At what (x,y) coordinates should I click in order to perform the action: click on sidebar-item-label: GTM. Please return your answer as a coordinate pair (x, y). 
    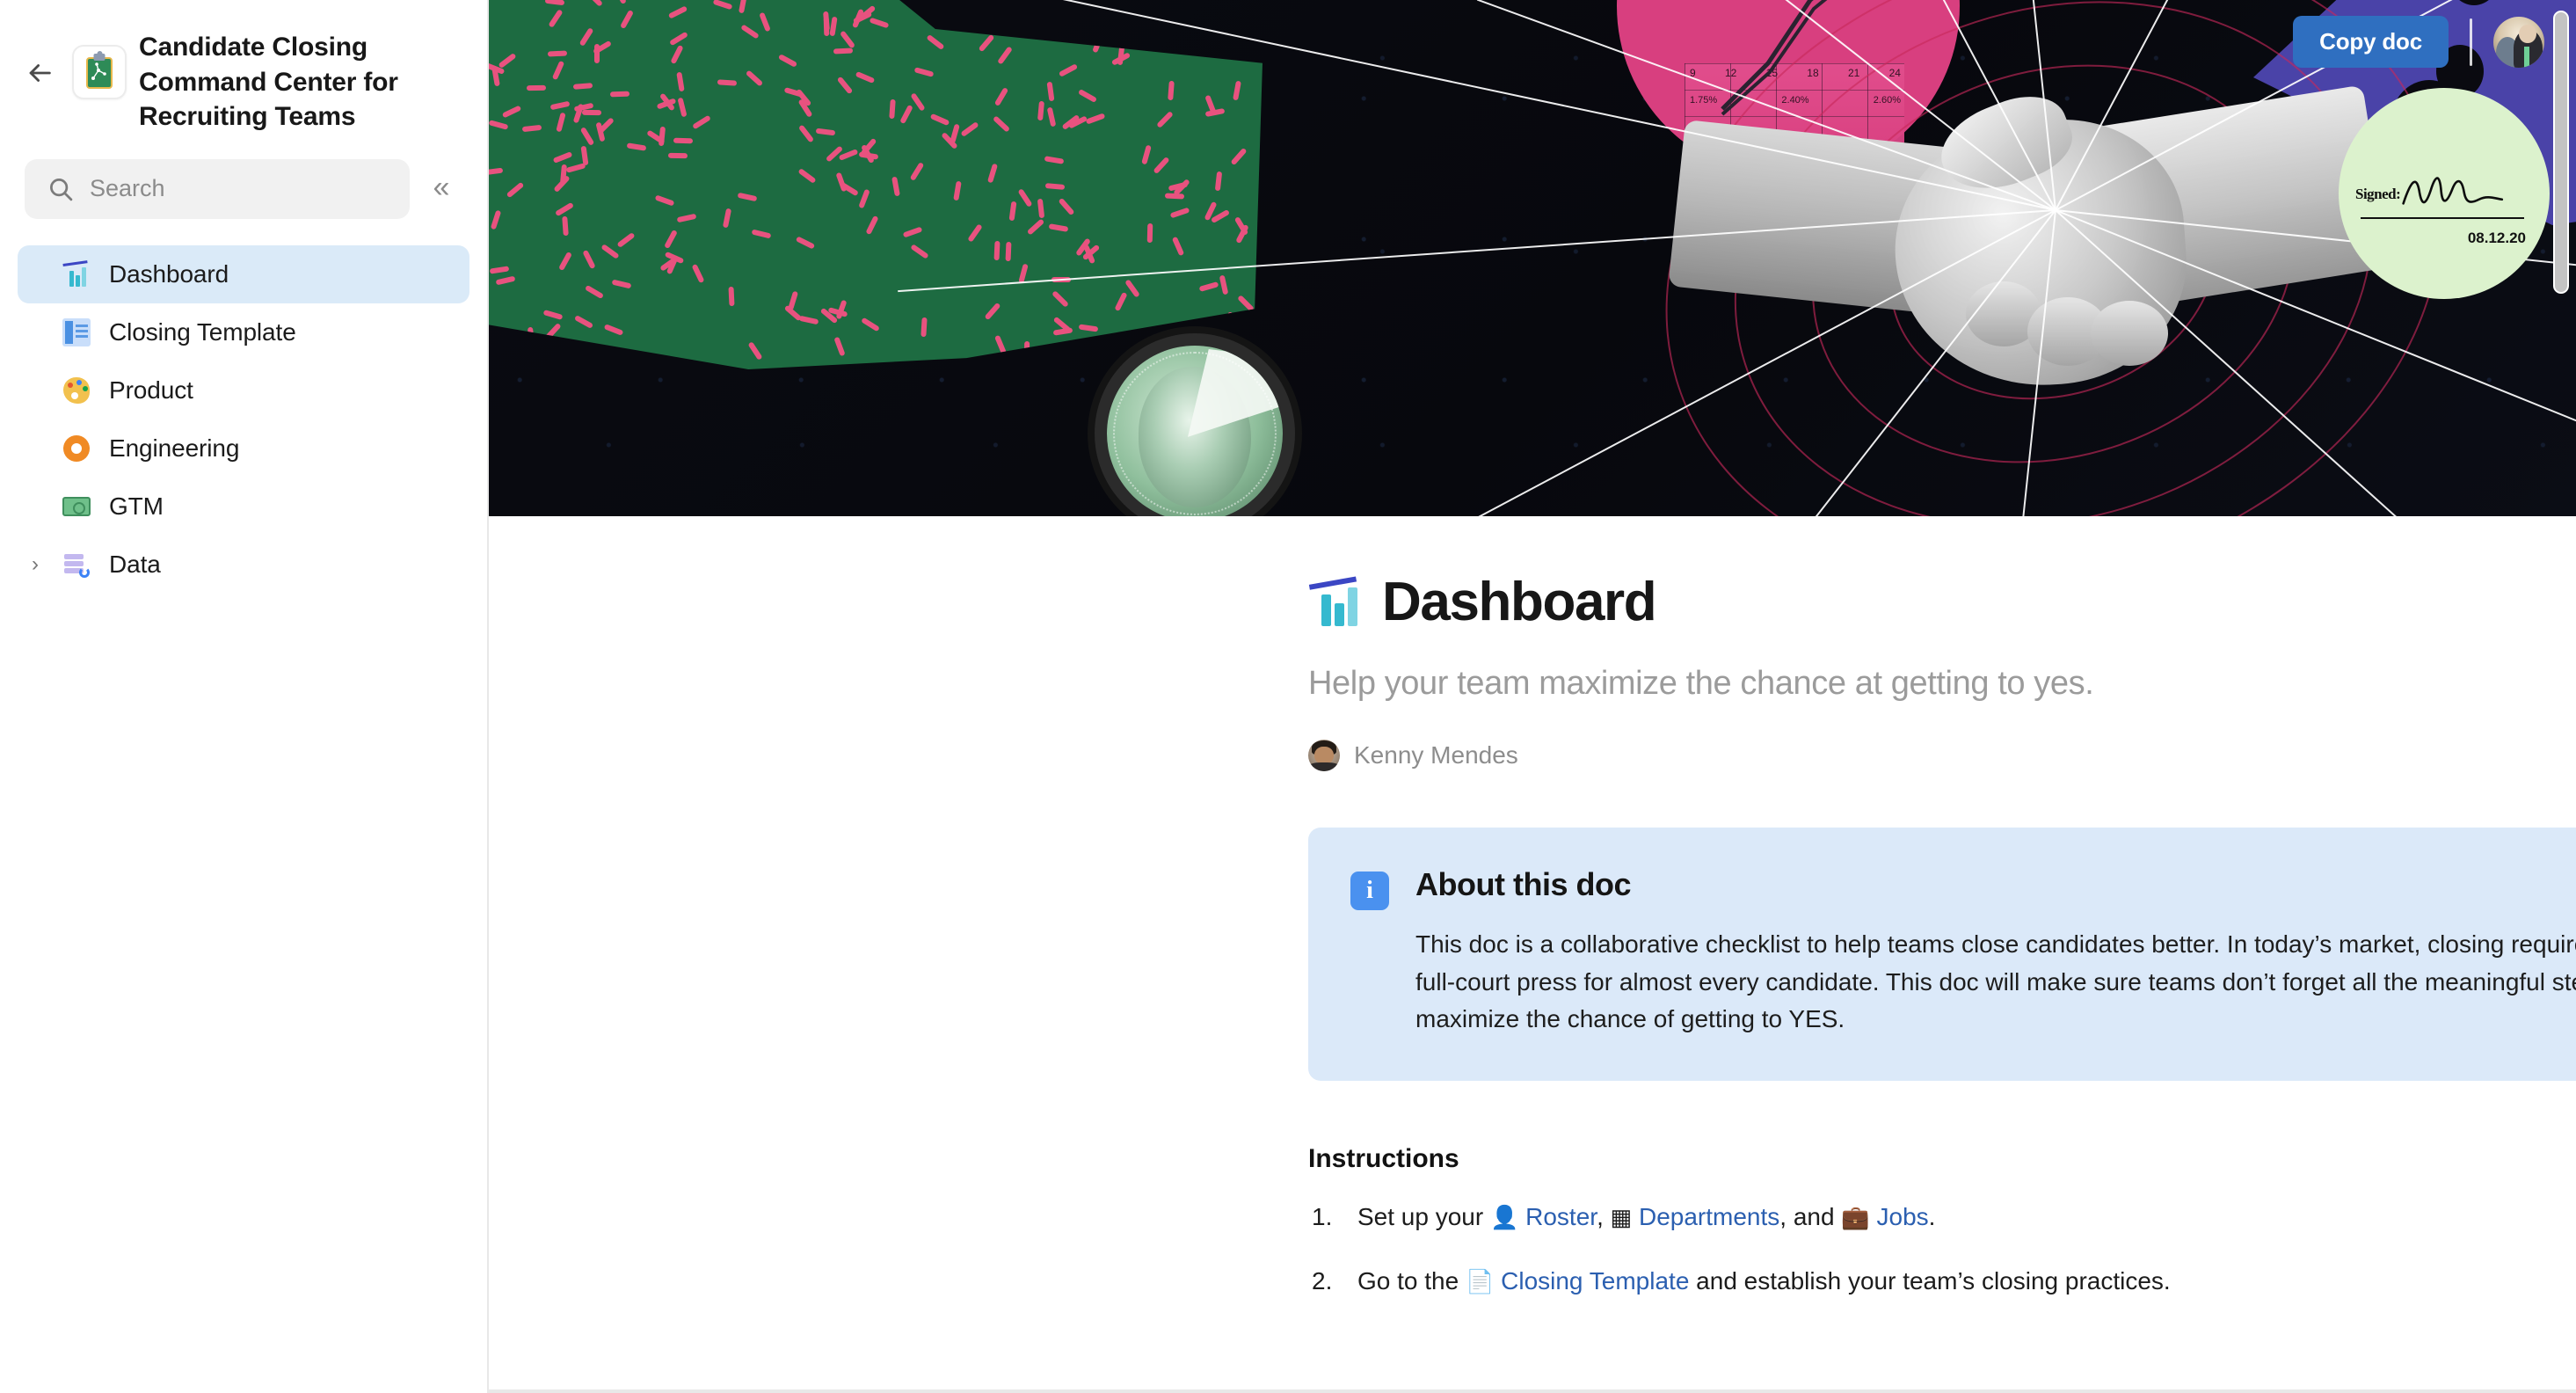
    Looking at the image, I should click on (136, 506).